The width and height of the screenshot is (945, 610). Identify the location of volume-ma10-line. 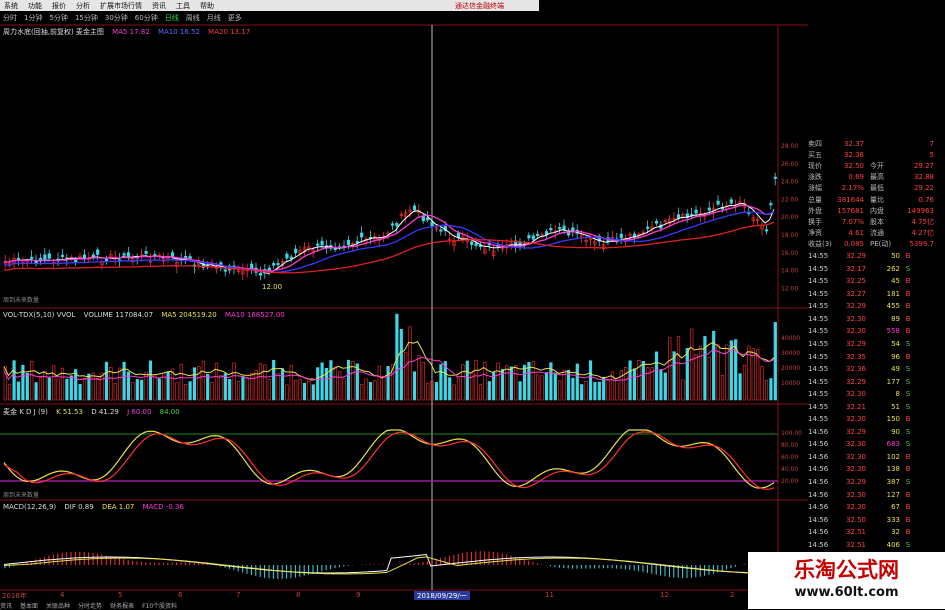
(389, 365).